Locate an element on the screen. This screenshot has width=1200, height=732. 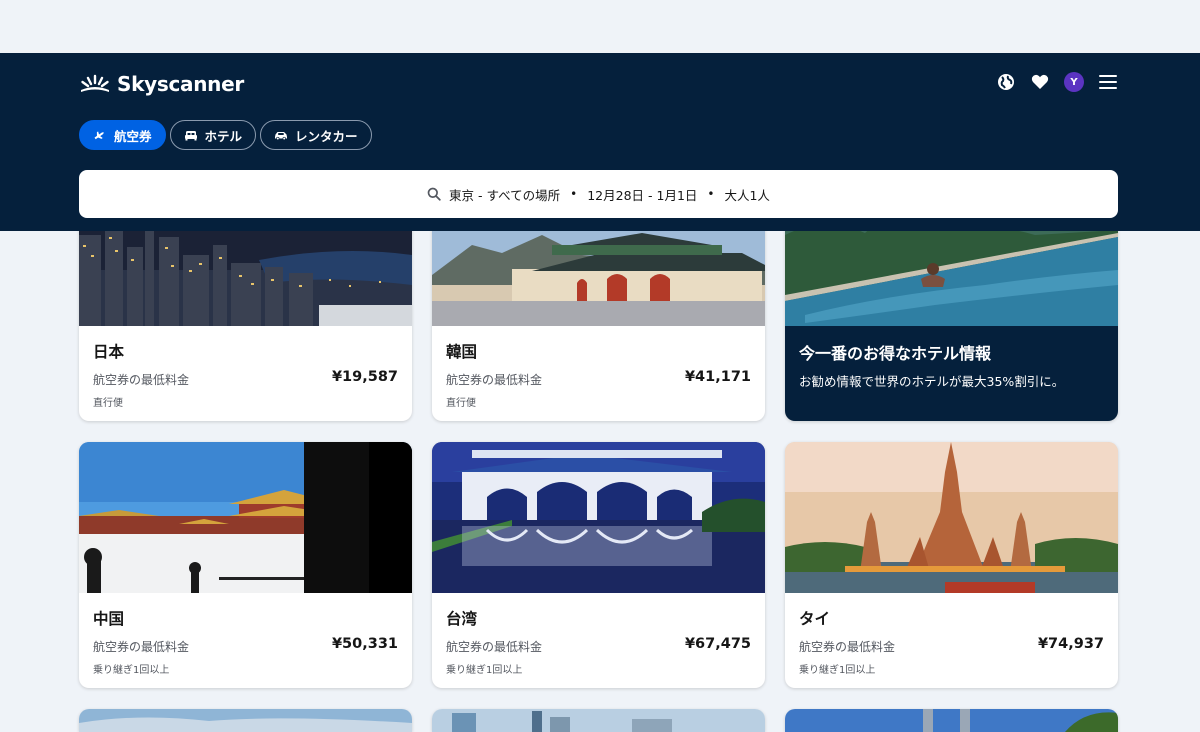
destination-card-body: 中国 航空券の最低料金 ¥50,331 乗り継ぎ1回以上 is located at coordinates (245, 640).